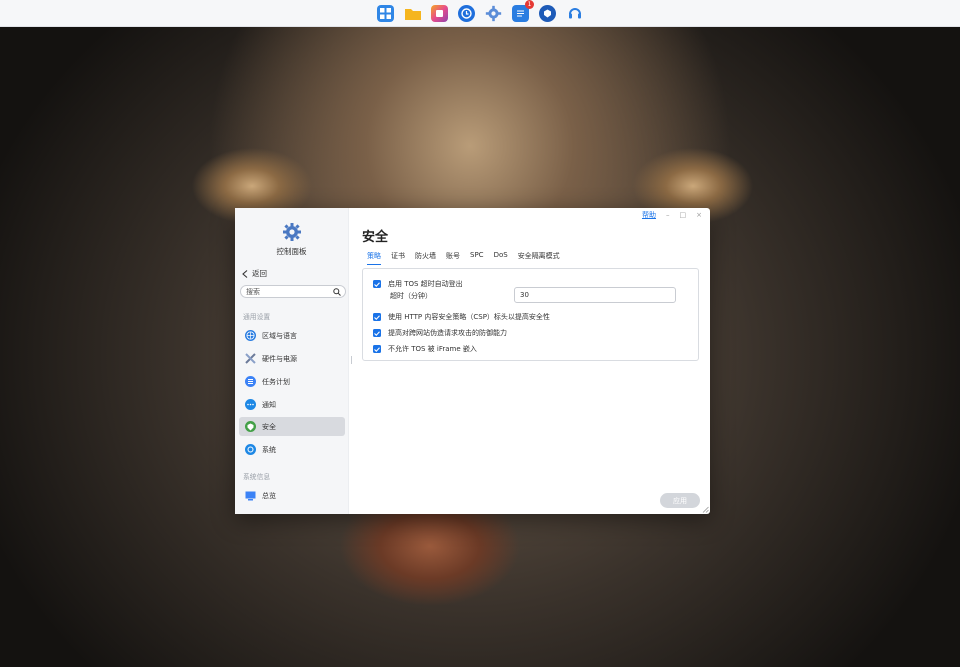 This screenshot has height=667, width=960. Describe the element at coordinates (279, 358) in the screenshot. I see `sidebar-item-label: 硬件与电源` at that location.